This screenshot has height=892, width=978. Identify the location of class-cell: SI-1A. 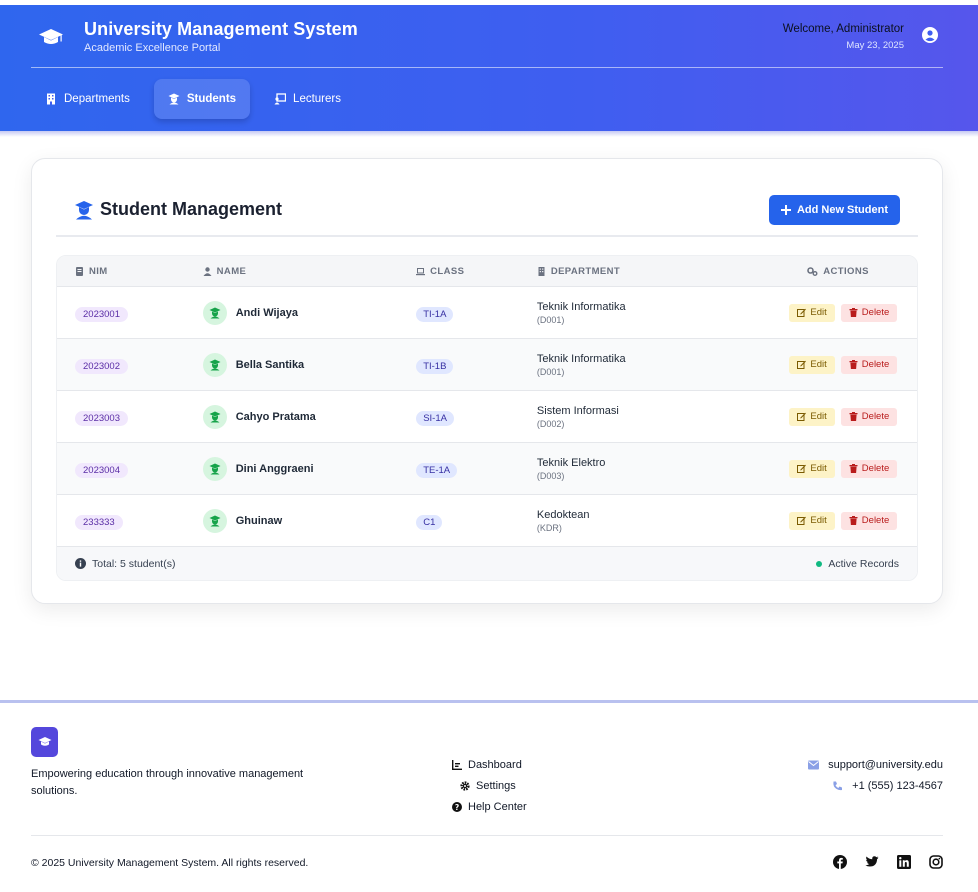
(476, 417).